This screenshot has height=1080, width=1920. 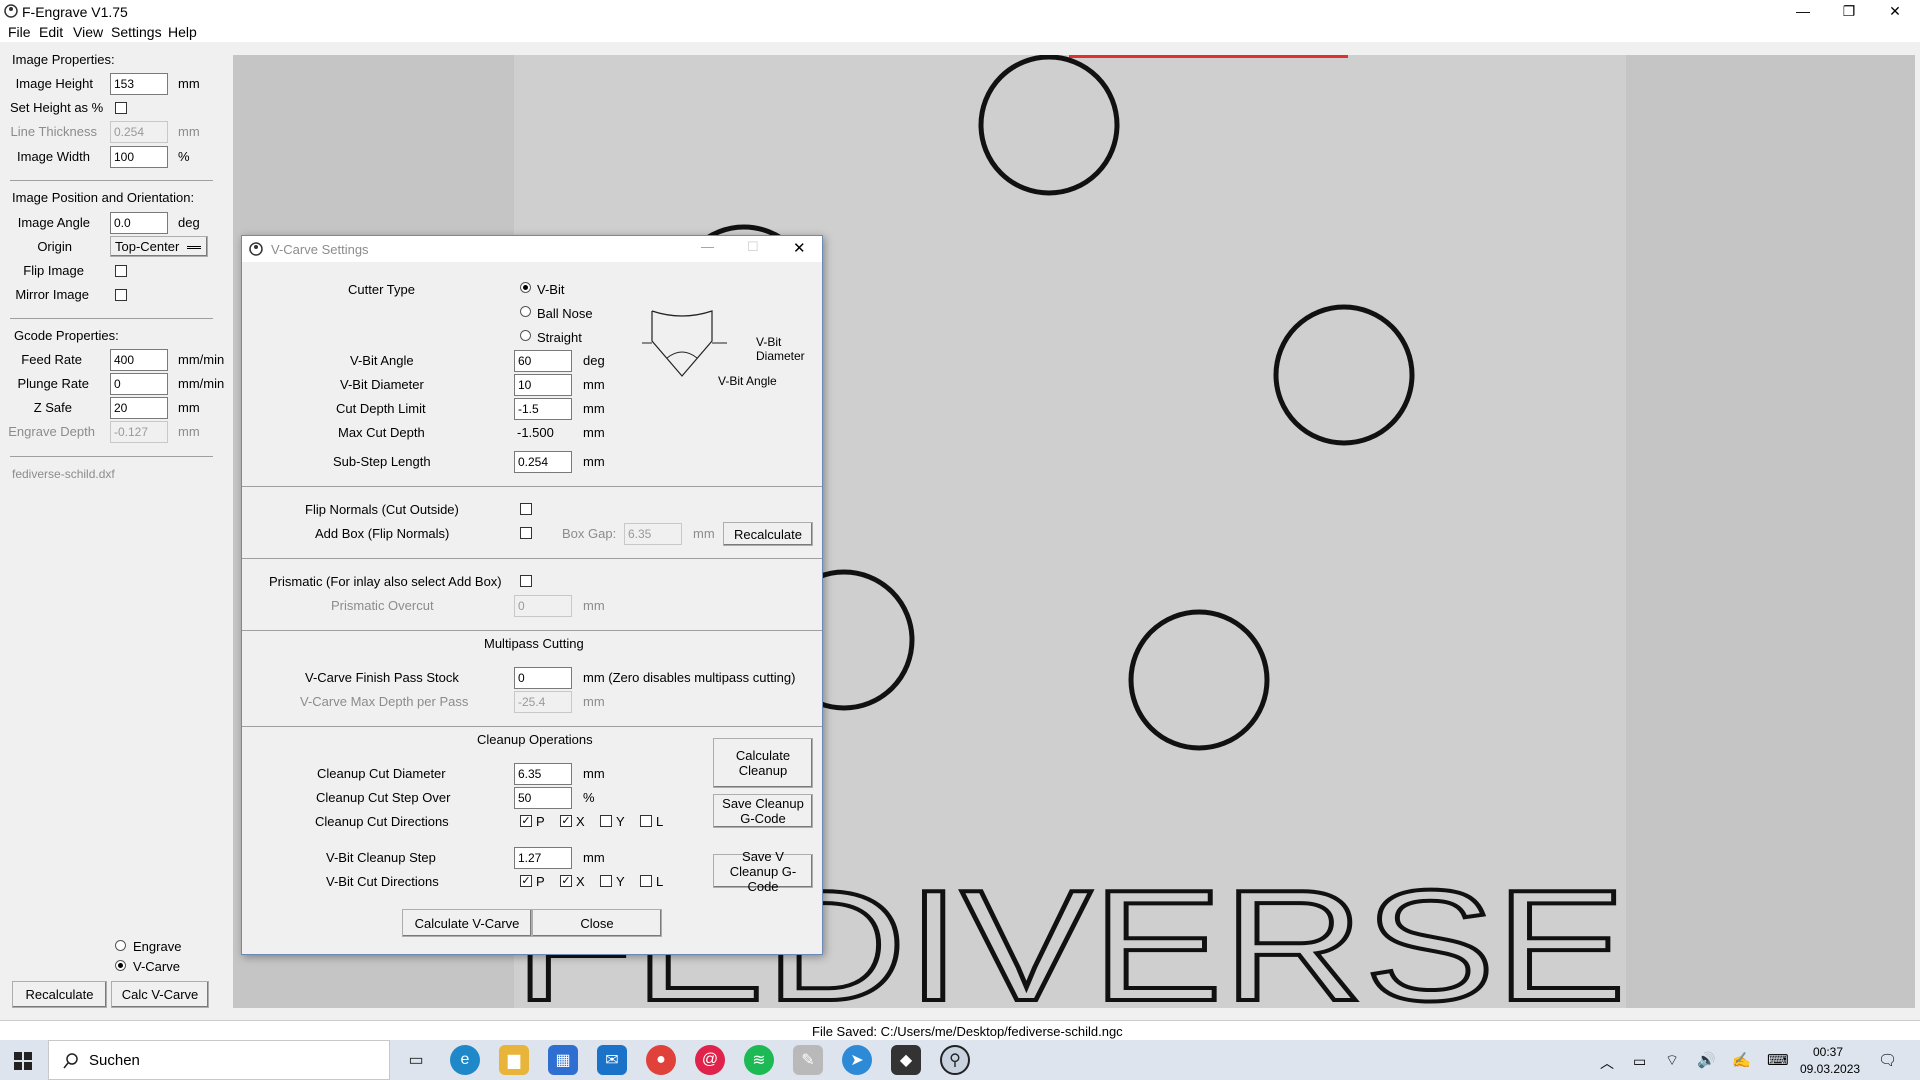 I want to click on feed-rate-unit: mm/min, so click(x=201, y=359).